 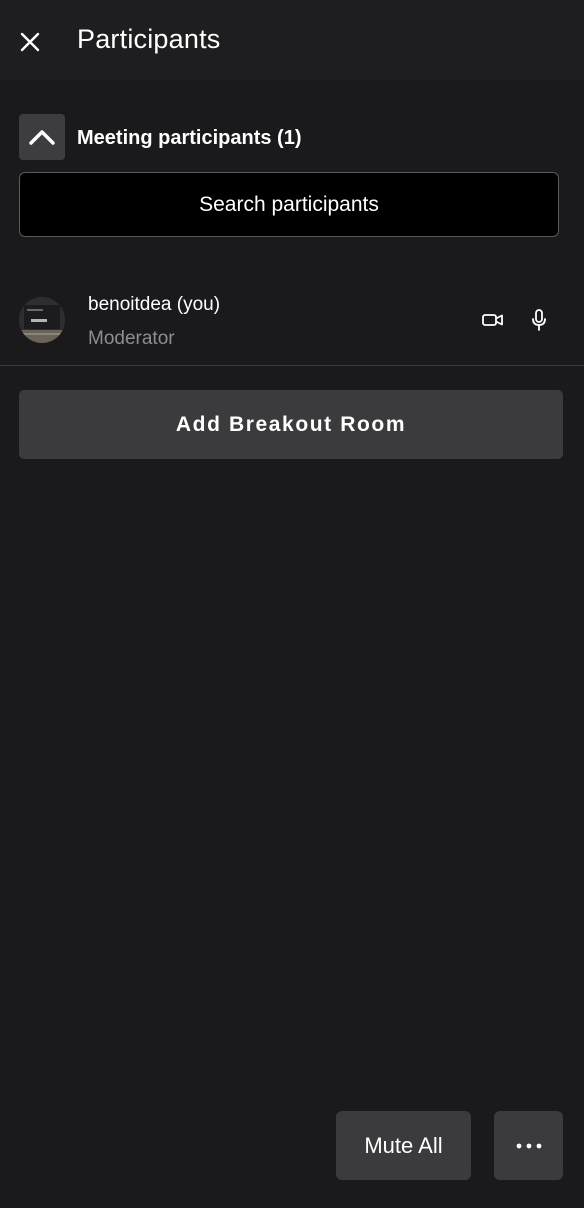 I want to click on video-camera-icon, so click(x=492, y=320).